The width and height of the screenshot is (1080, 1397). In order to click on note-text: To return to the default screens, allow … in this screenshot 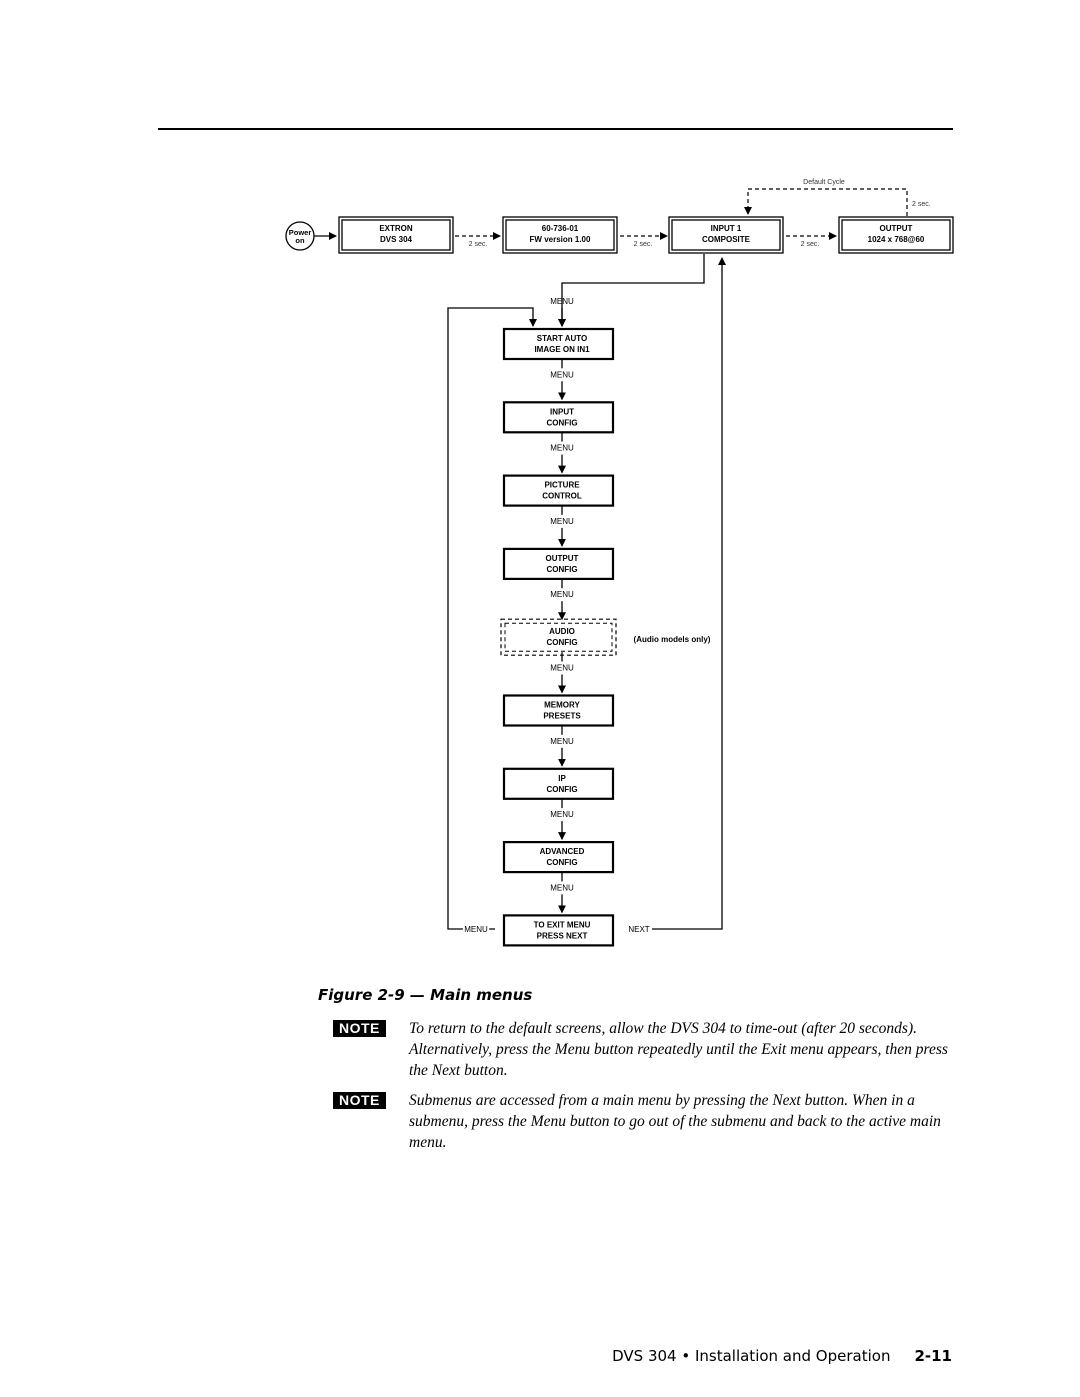, I will do `click(678, 1049)`.